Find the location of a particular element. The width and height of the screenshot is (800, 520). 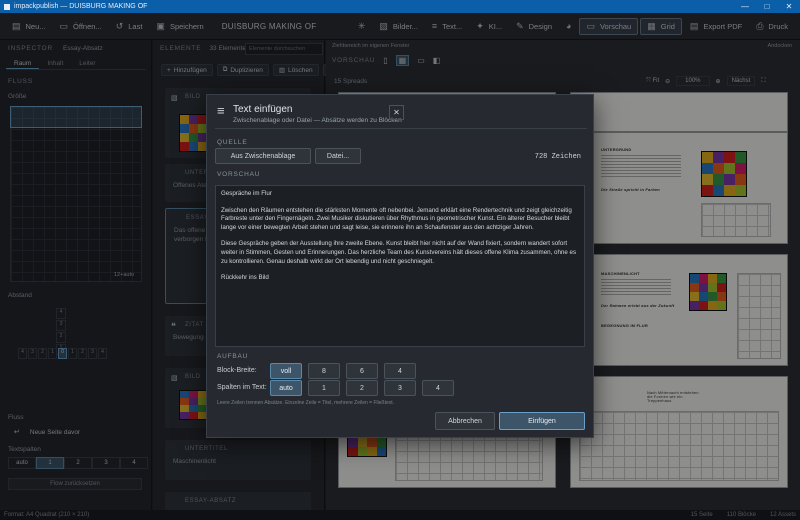

app-icon is located at coordinates (7, 6).